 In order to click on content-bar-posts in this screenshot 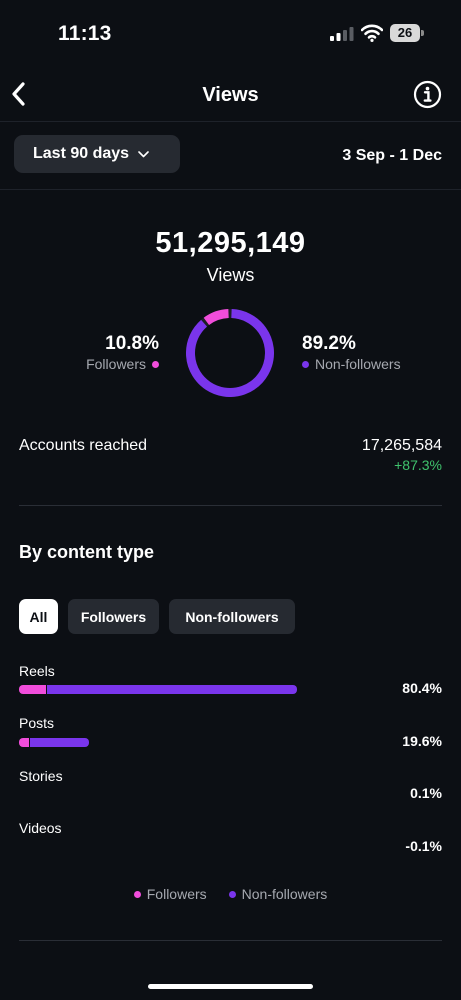, I will do `click(54, 742)`.